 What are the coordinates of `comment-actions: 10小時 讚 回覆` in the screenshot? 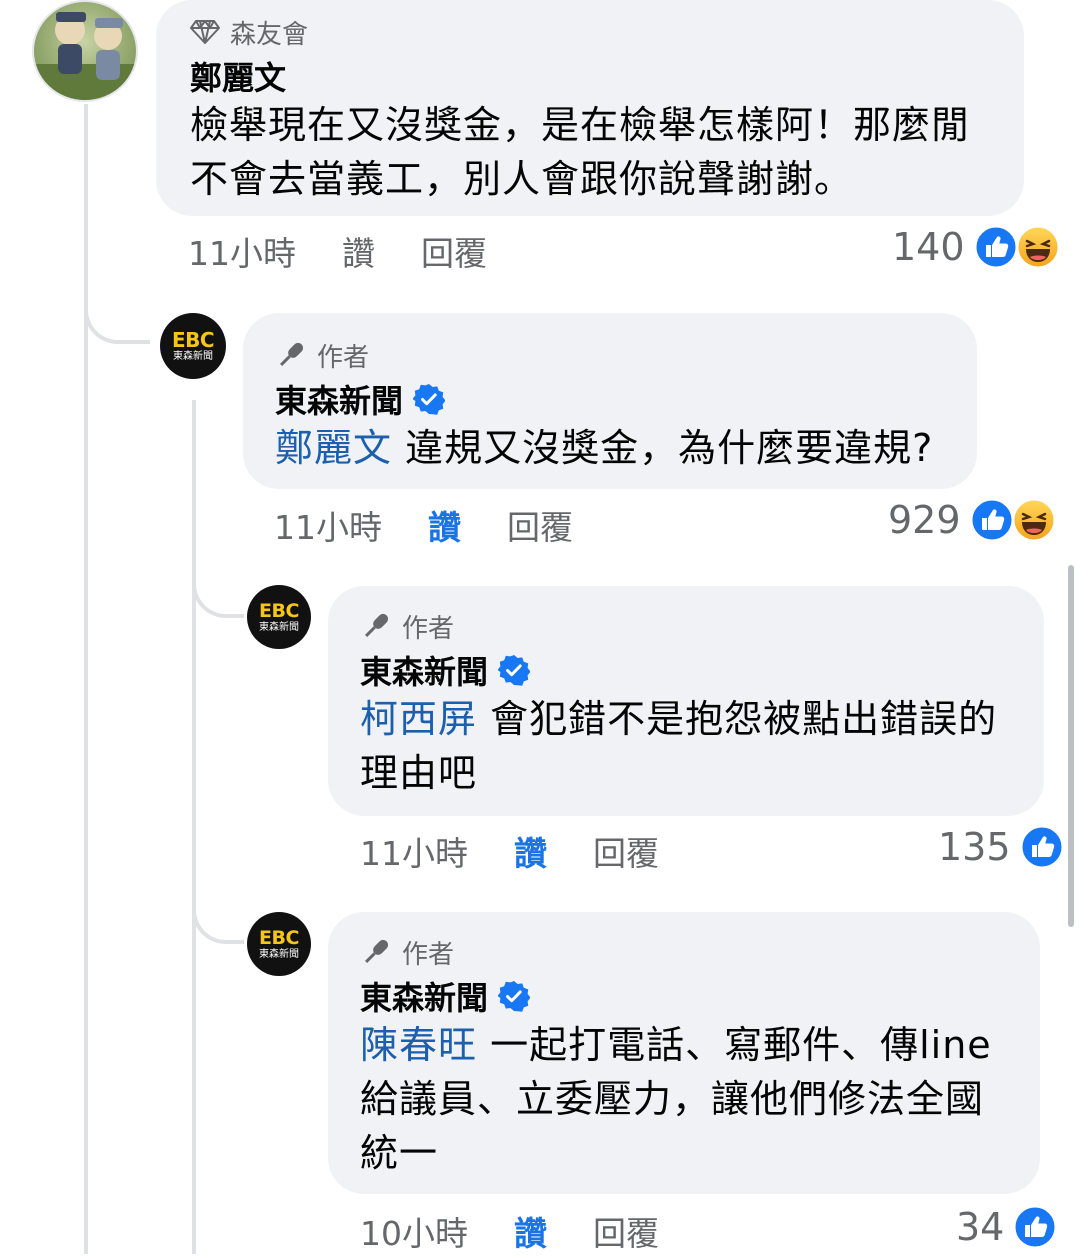 It's located at (532, 1231).